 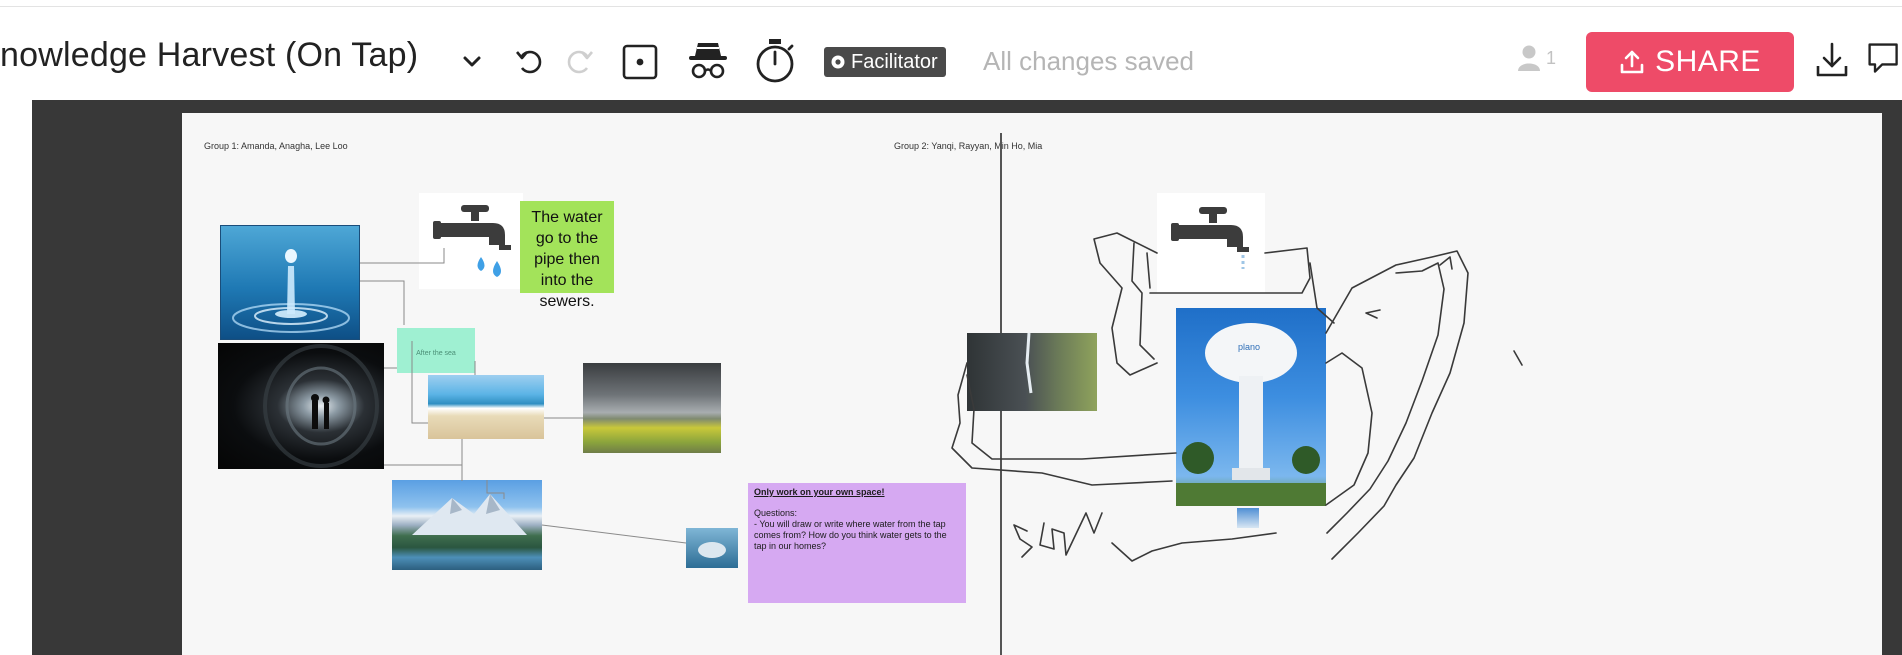 What do you see at coordinates (1708, 61) in the screenshot?
I see `share-label: SHARE` at bounding box center [1708, 61].